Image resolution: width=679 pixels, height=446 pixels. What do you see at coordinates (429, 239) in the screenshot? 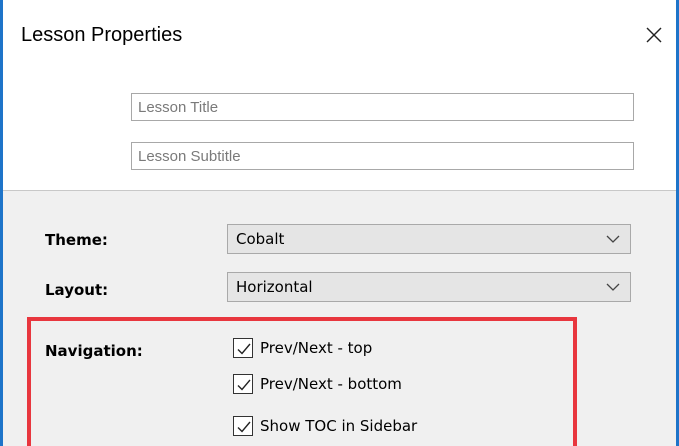
I see `theme-select: Cobalt` at bounding box center [429, 239].